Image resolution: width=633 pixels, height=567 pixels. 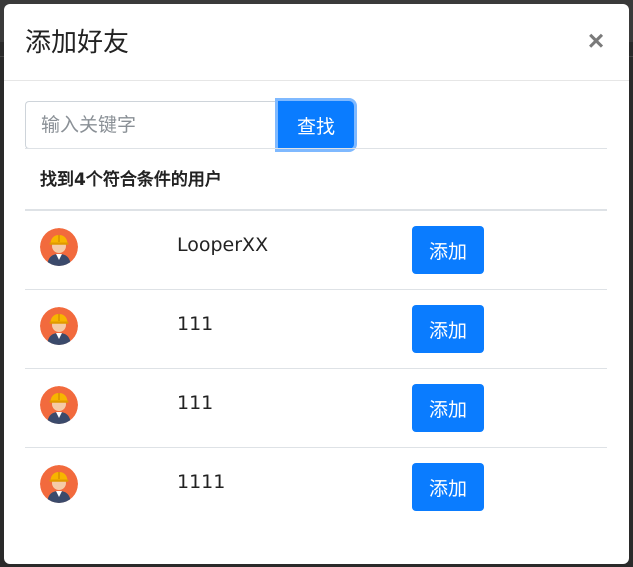 I want to click on close-button: ×, so click(x=596, y=41).